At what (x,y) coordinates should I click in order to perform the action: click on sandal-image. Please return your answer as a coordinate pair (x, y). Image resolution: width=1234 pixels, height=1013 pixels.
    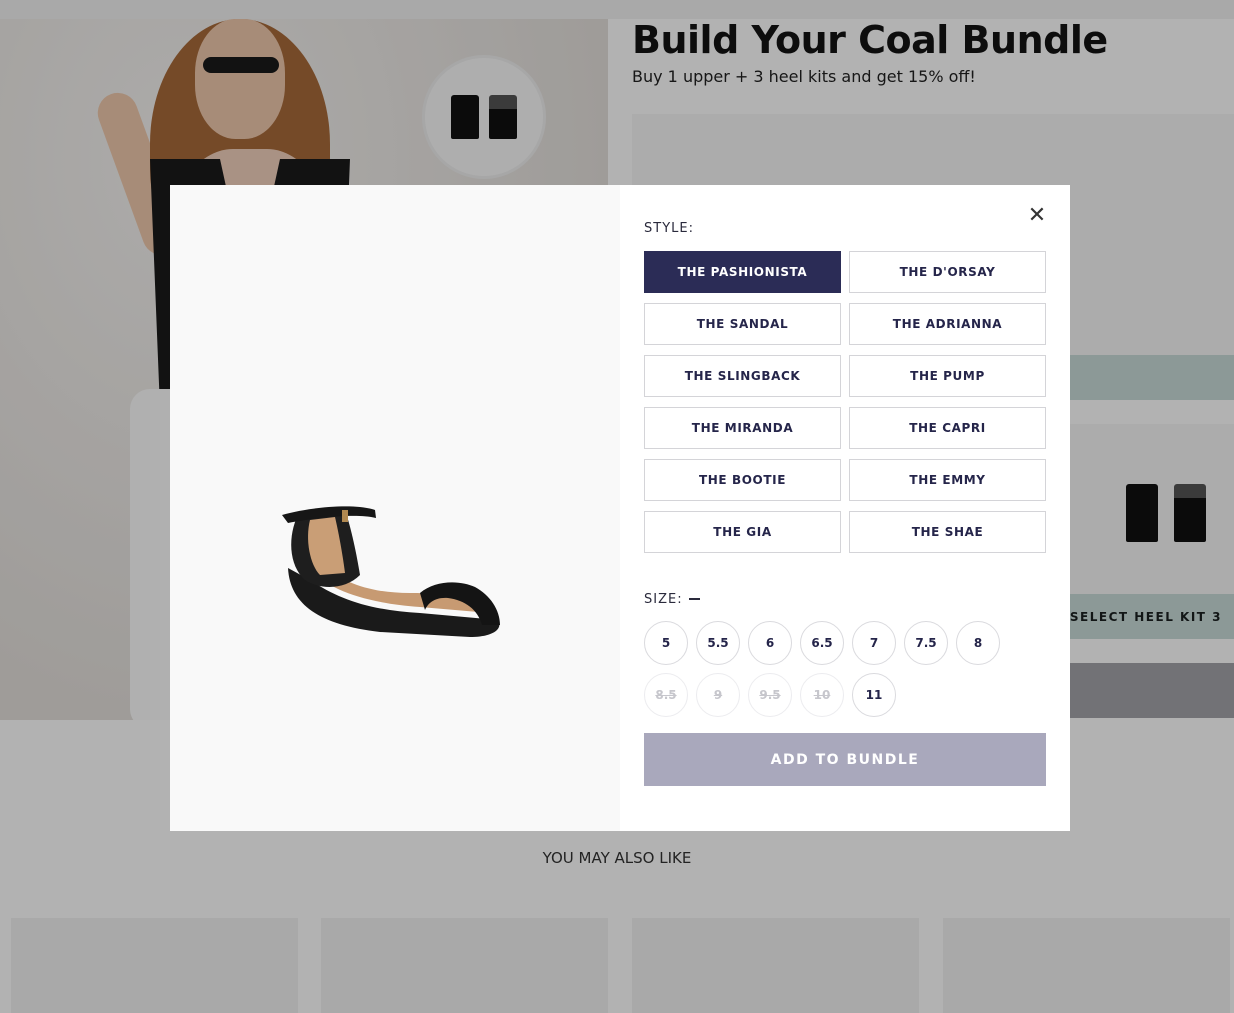
    Looking at the image, I should click on (391, 571).